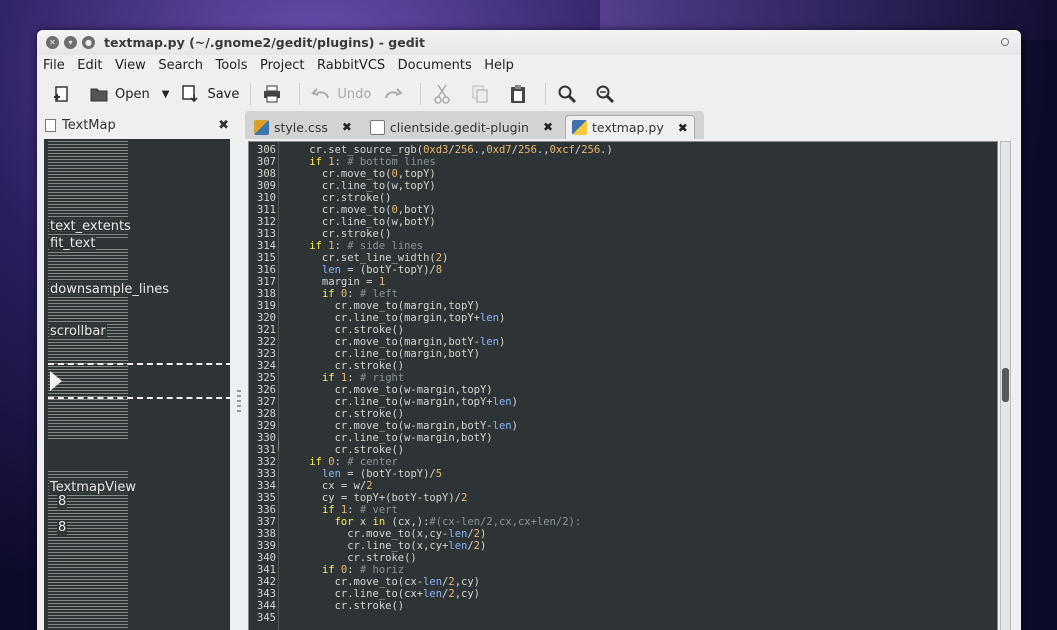 The height and width of the screenshot is (630, 1057). I want to click on code-line: 339 cr.line_to(x,cy+len/2), so click(623, 546).